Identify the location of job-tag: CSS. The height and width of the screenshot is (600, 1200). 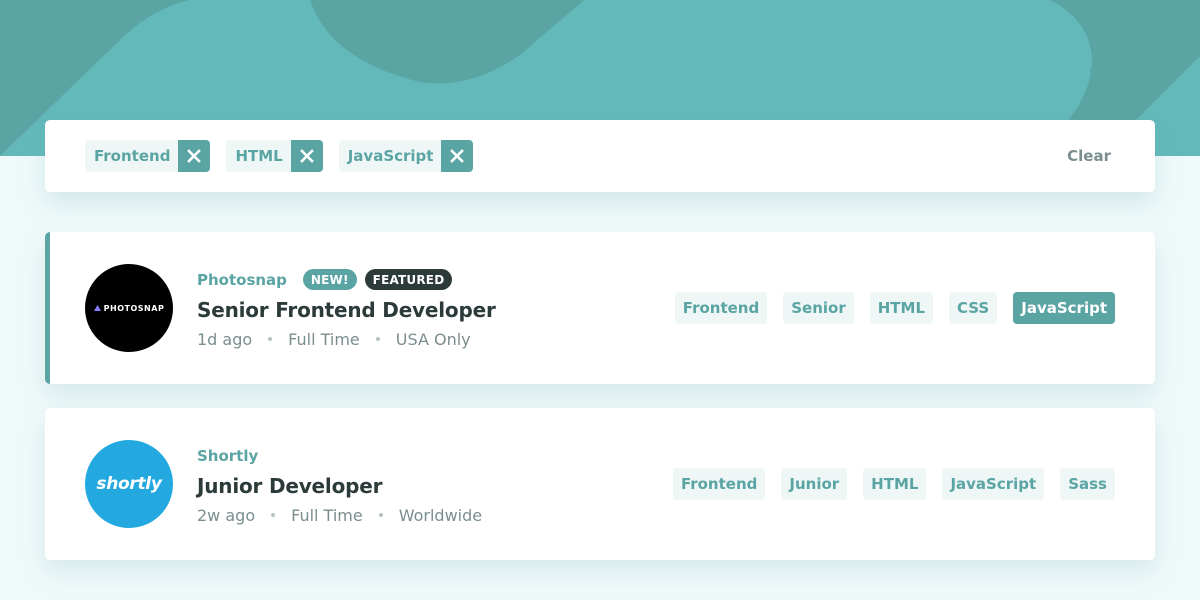
(973, 308).